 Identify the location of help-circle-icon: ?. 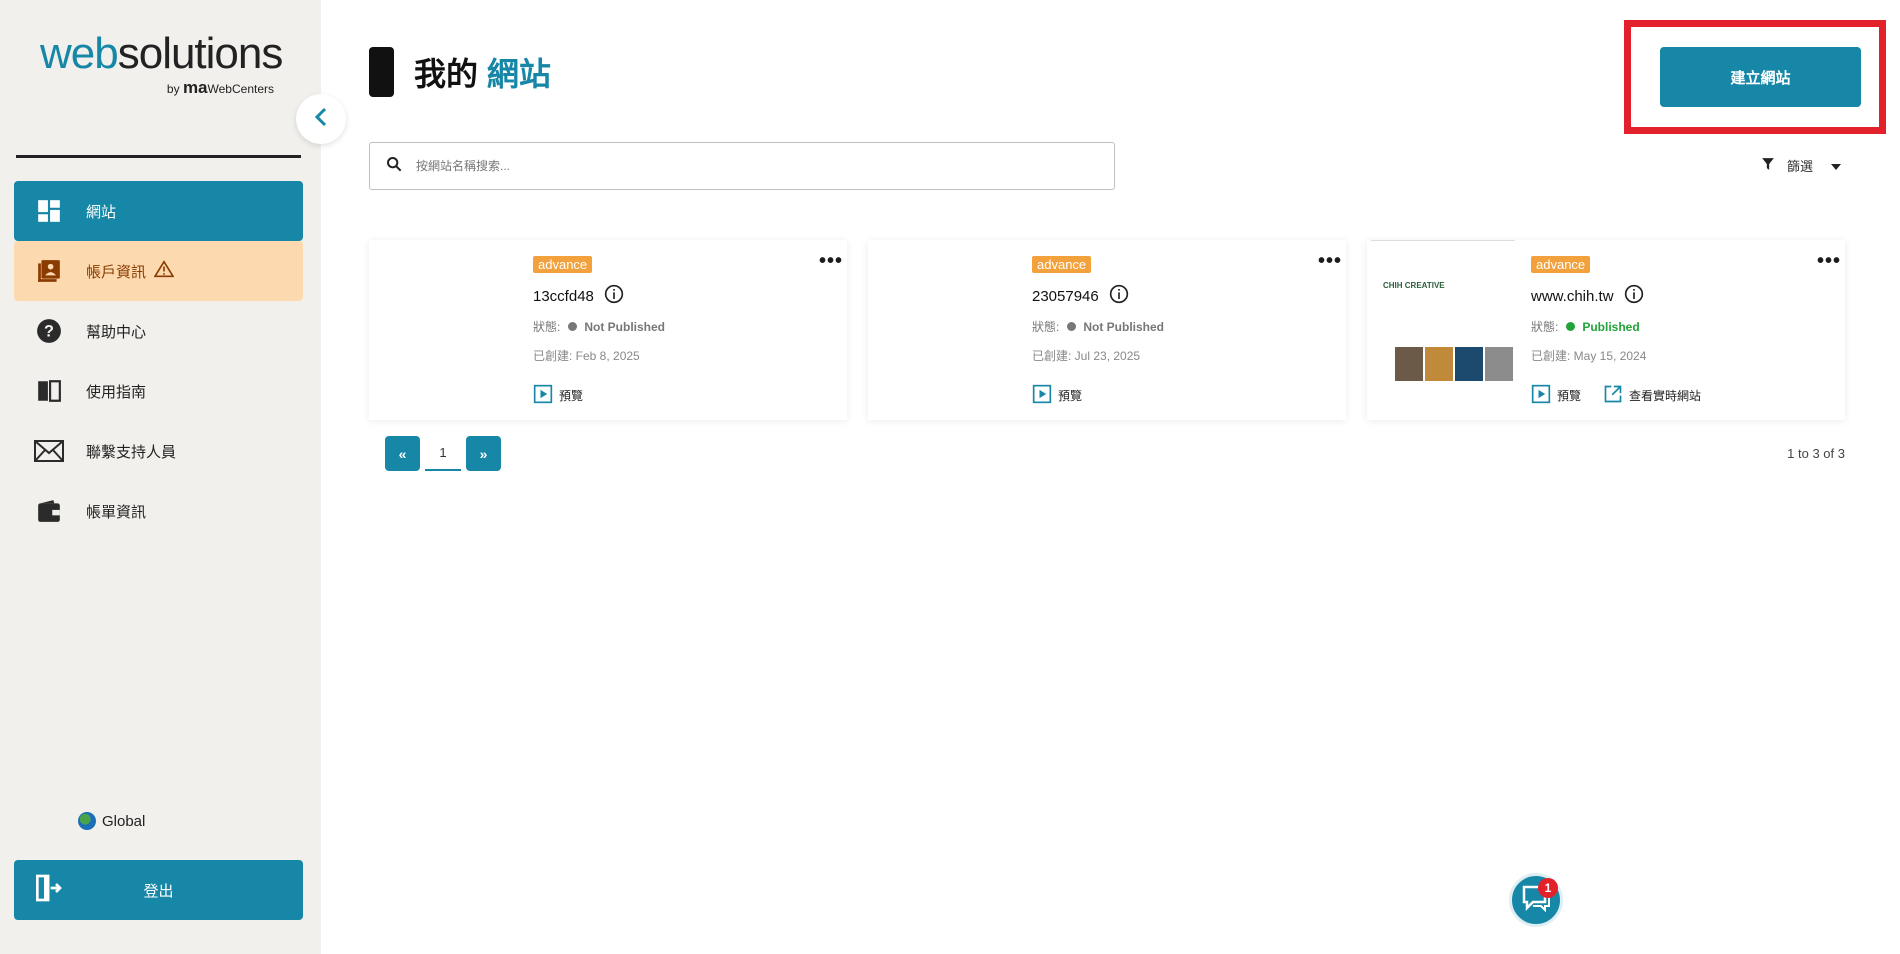
(49, 331).